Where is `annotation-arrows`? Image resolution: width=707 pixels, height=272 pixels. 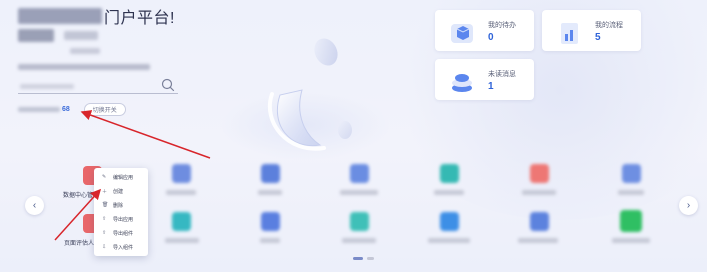 annotation-arrows is located at coordinates (132, 175).